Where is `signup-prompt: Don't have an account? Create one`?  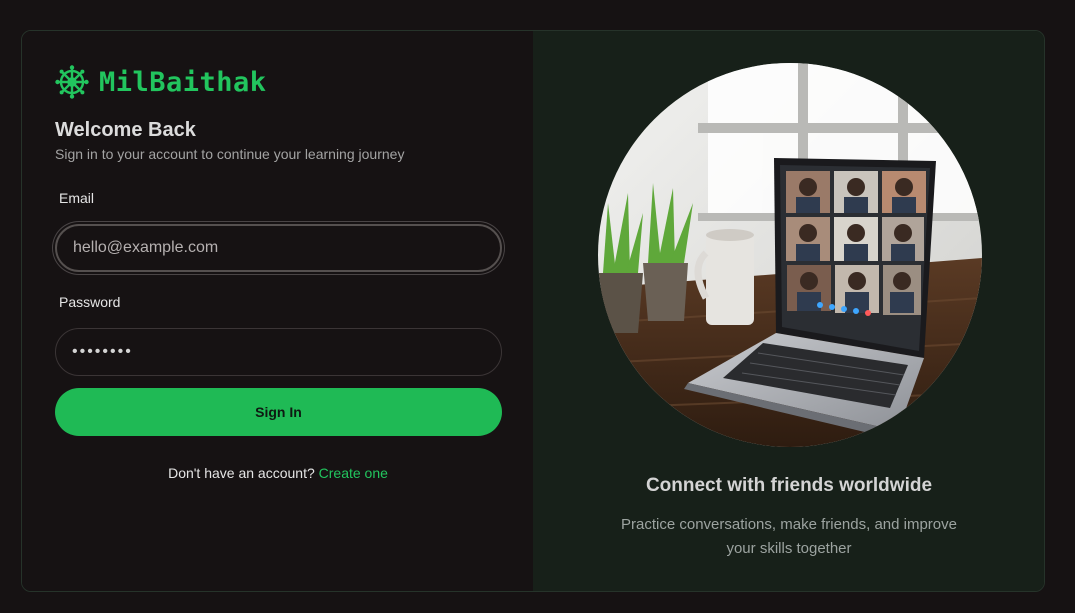
signup-prompt: Don't have an account? Create one is located at coordinates (278, 473).